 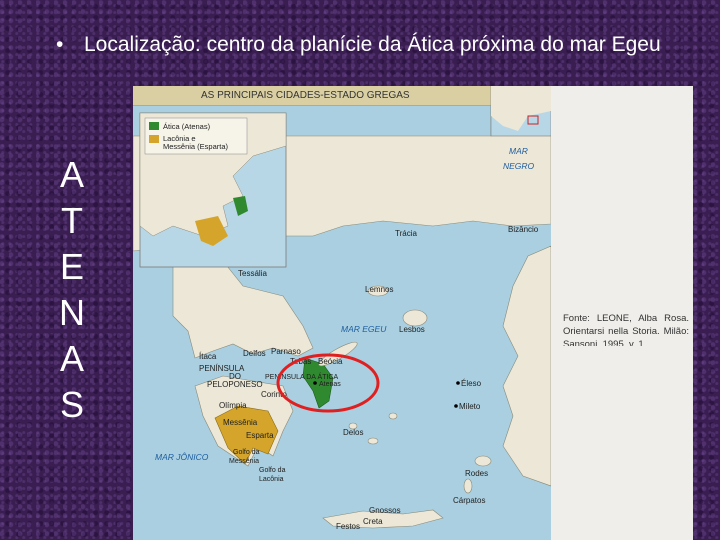 I want to click on label-itaca: Ítaca, so click(x=208, y=356).